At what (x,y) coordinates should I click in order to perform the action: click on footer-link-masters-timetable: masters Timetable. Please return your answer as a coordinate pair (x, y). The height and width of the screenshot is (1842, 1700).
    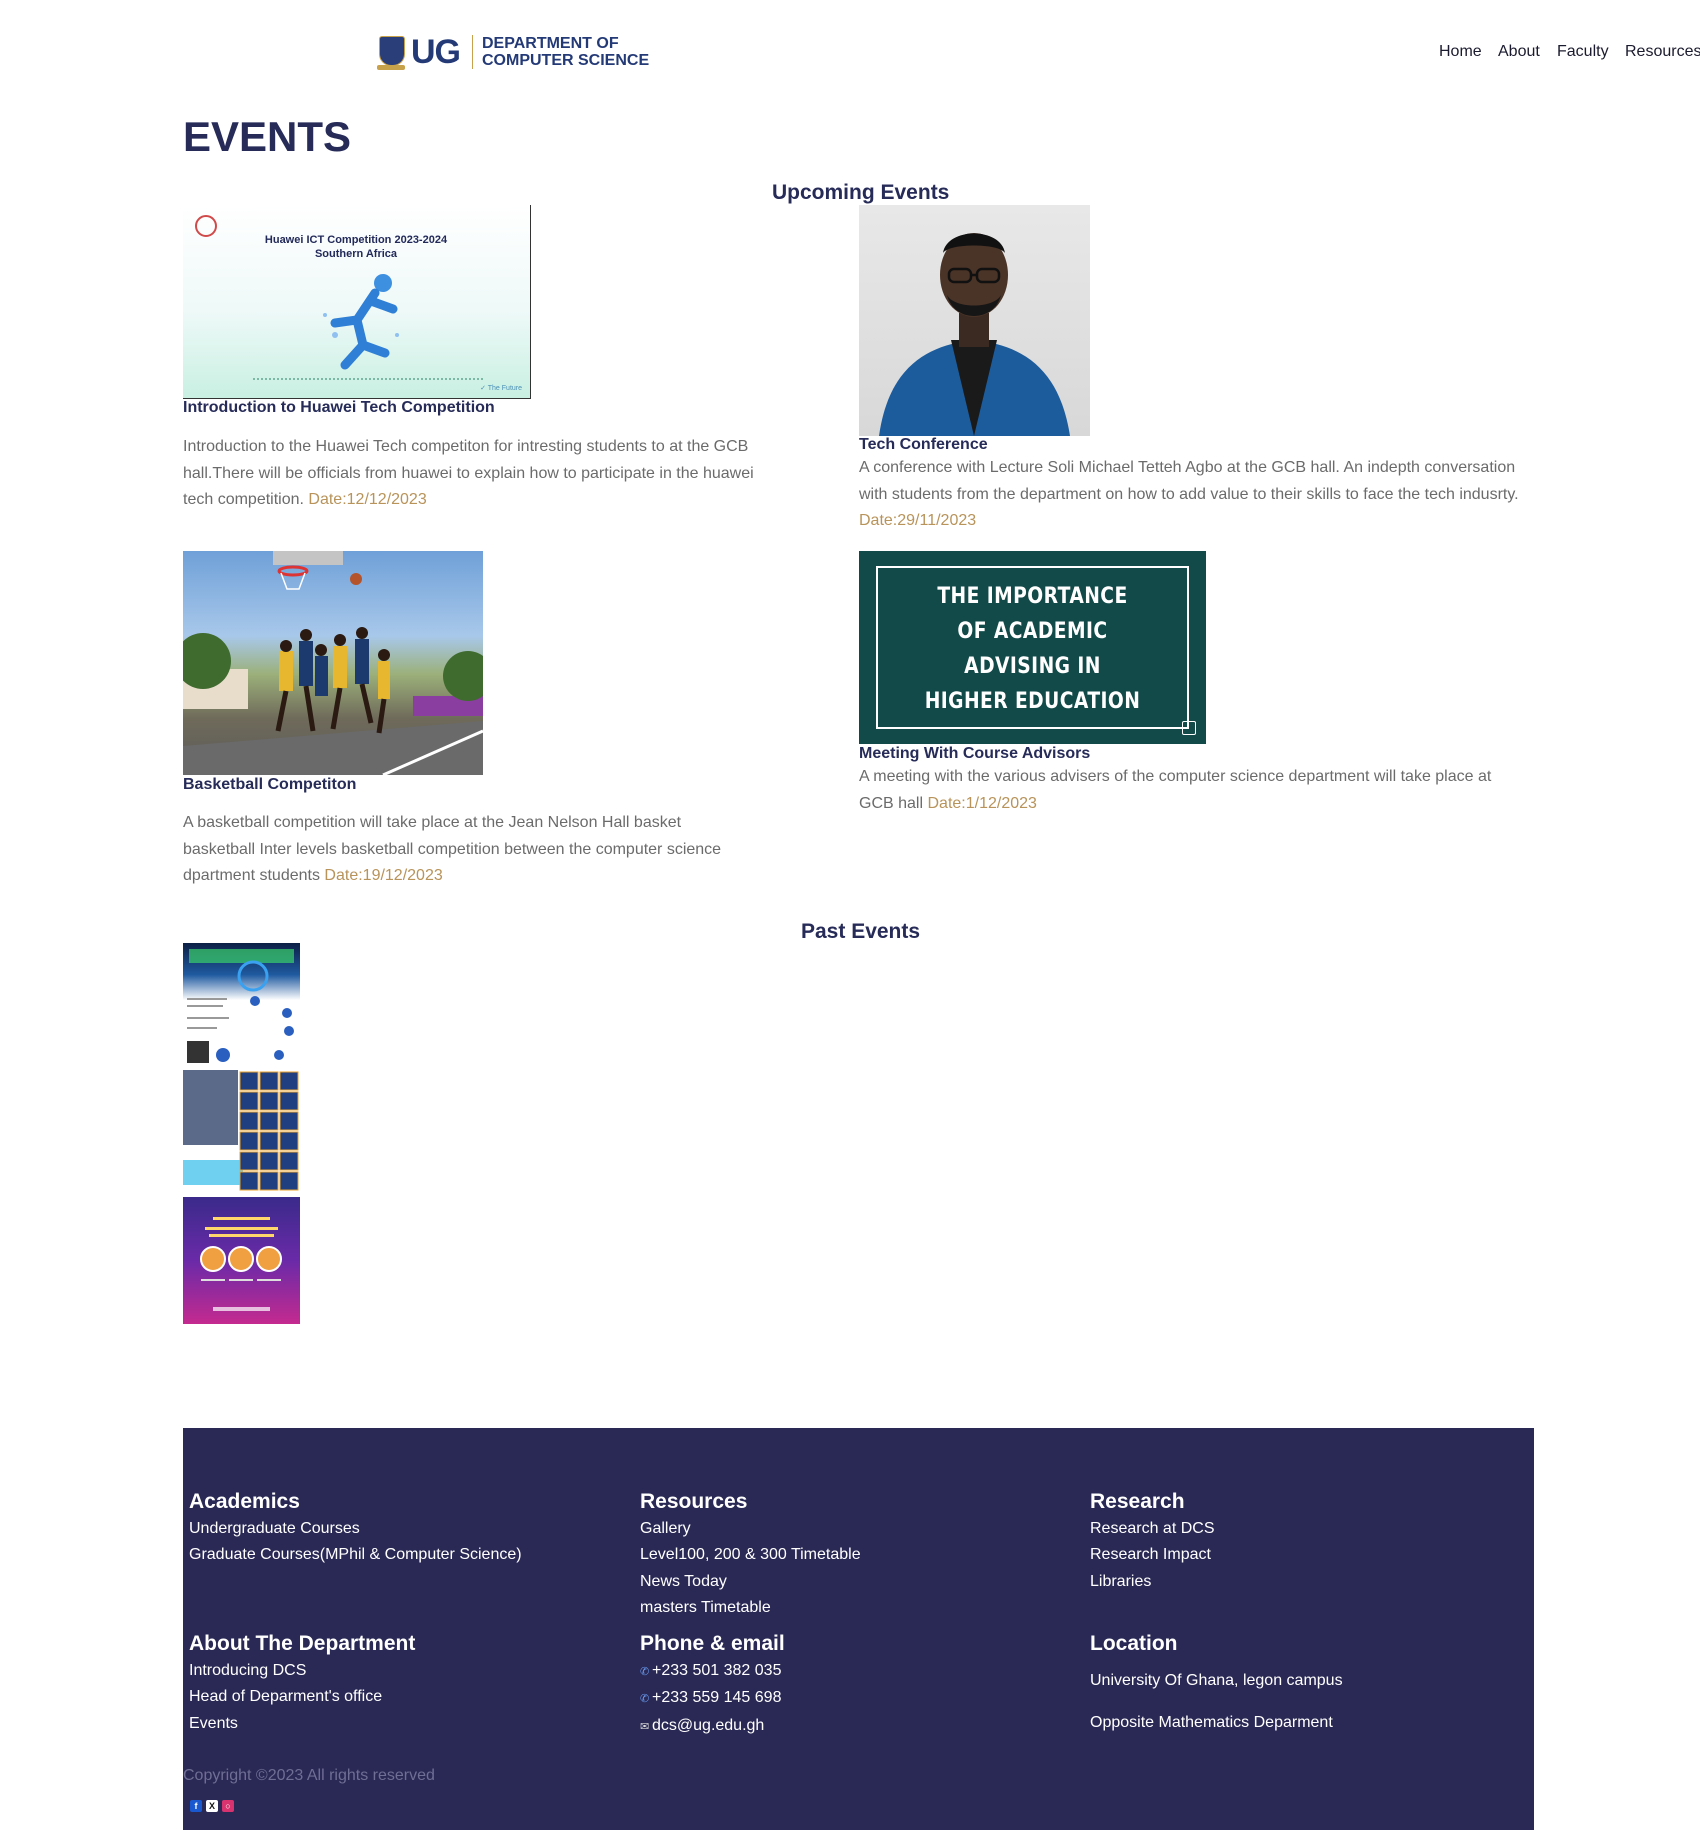
    Looking at the image, I should click on (750, 1608).